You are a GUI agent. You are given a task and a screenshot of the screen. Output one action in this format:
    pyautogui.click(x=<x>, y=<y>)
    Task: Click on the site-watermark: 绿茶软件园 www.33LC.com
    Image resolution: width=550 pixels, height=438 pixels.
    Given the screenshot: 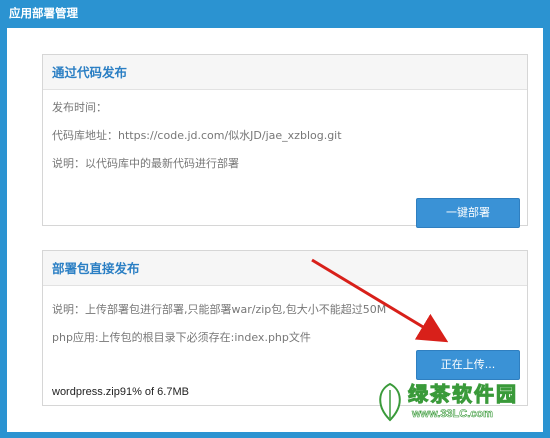 What is the action you would take?
    pyautogui.click(x=458, y=406)
    